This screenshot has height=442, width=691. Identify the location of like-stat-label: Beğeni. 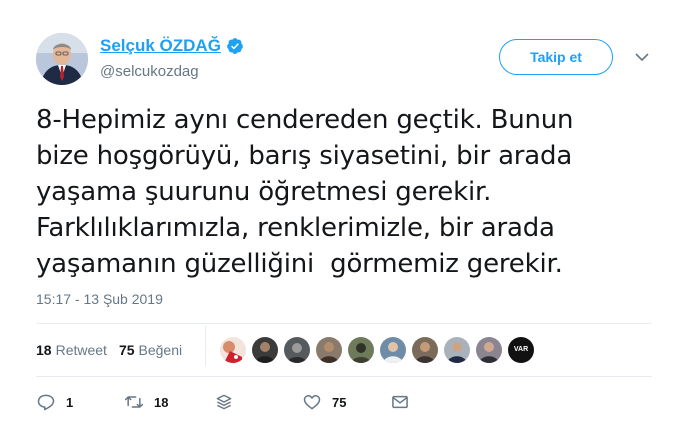
(160, 350).